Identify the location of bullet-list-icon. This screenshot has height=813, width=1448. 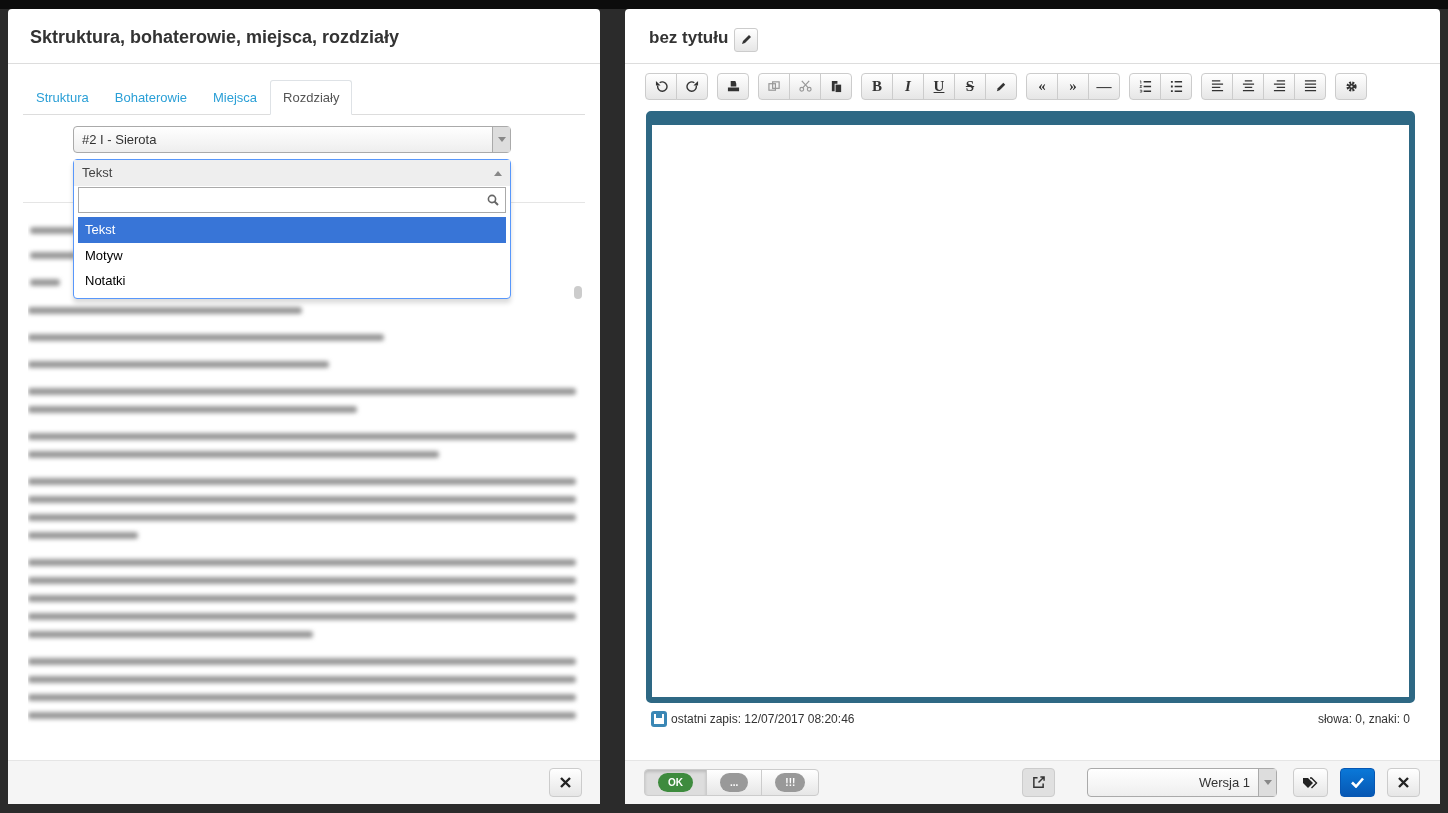
(1176, 86).